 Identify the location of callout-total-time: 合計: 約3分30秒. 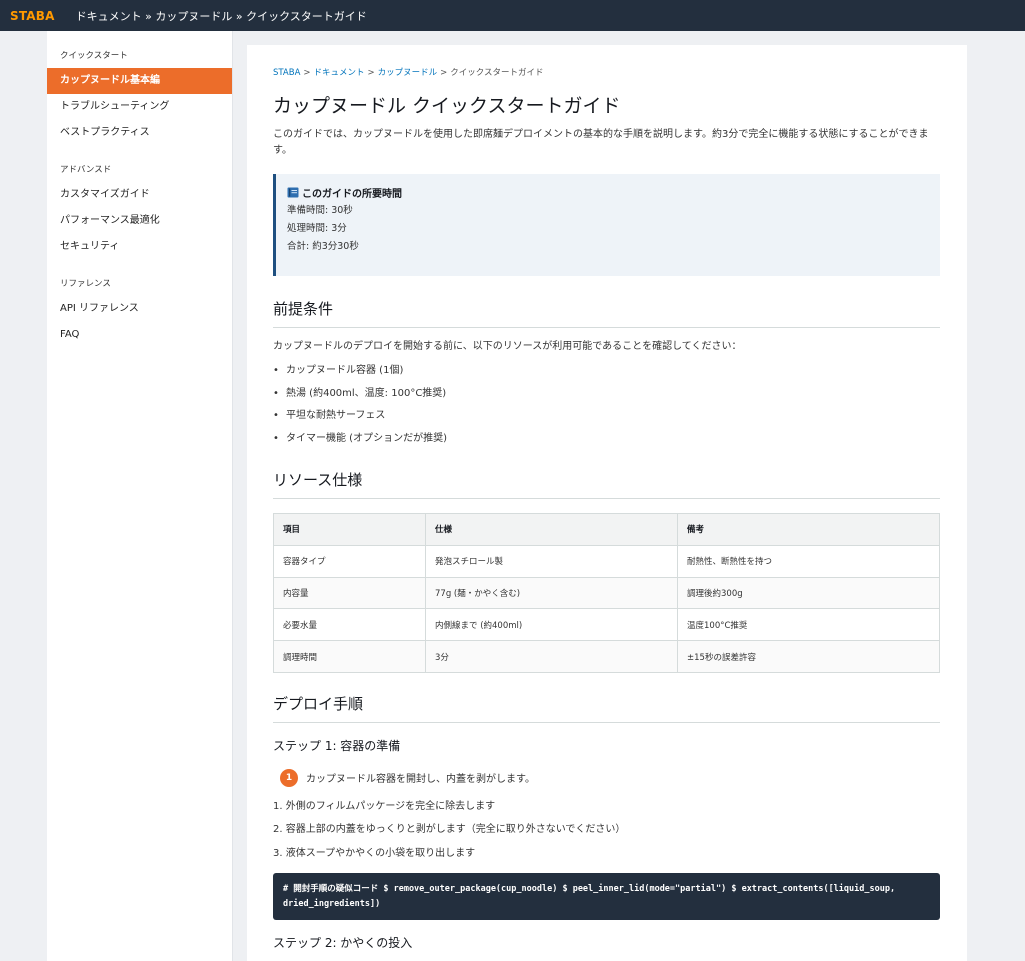
(323, 246).